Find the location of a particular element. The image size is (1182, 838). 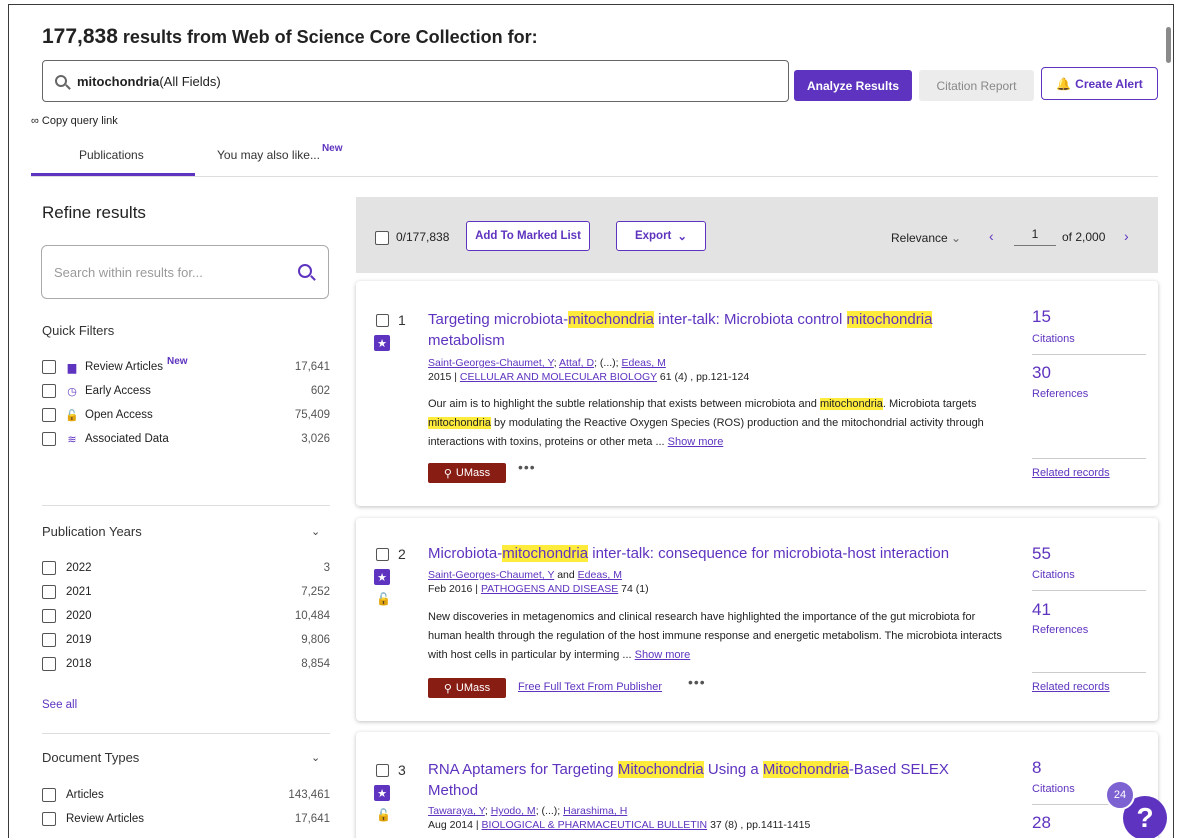

scrollbar-thumb is located at coordinates (1168, 45).